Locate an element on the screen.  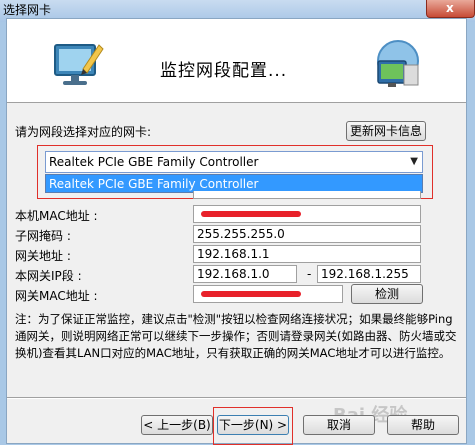
gateway-field: 192.168.1.1 is located at coordinates (307, 254).